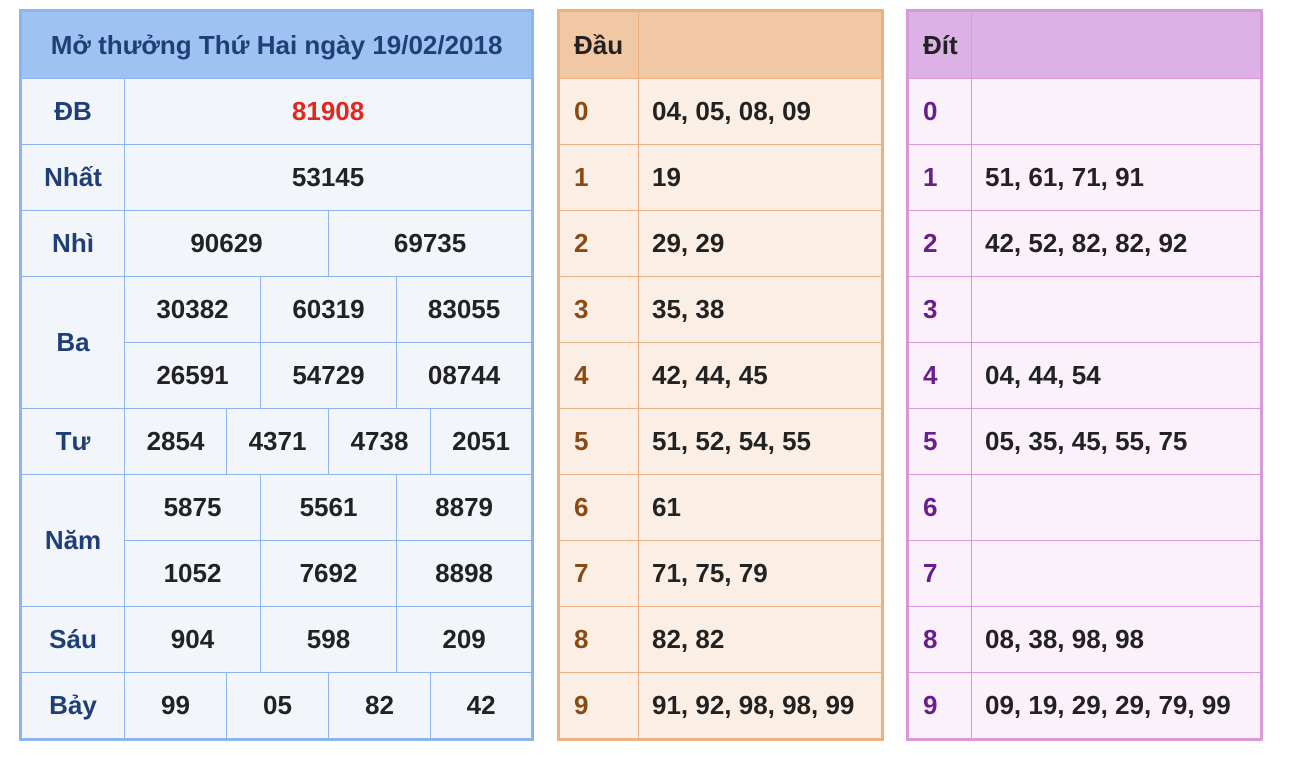  Describe the element at coordinates (464, 375) in the screenshot. I see `prize-ba-value: 08744` at that location.